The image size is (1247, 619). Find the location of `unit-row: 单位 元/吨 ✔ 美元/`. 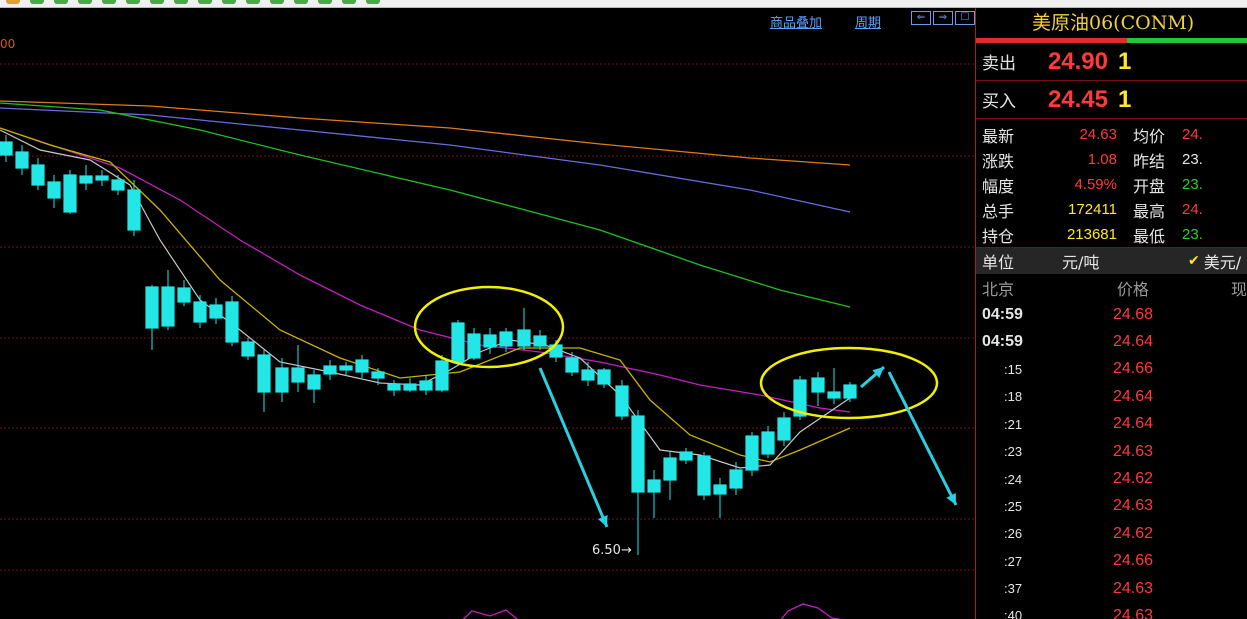

unit-row: 单位 元/吨 ✔ 美元/ is located at coordinates (1111, 261).